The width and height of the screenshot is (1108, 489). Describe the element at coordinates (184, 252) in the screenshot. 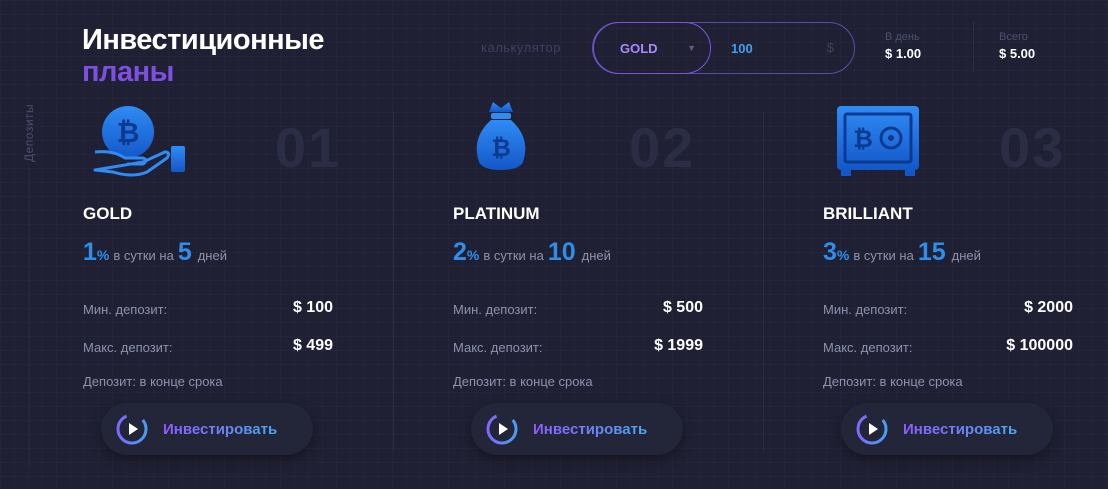

I see `plan-days: 5` at that location.